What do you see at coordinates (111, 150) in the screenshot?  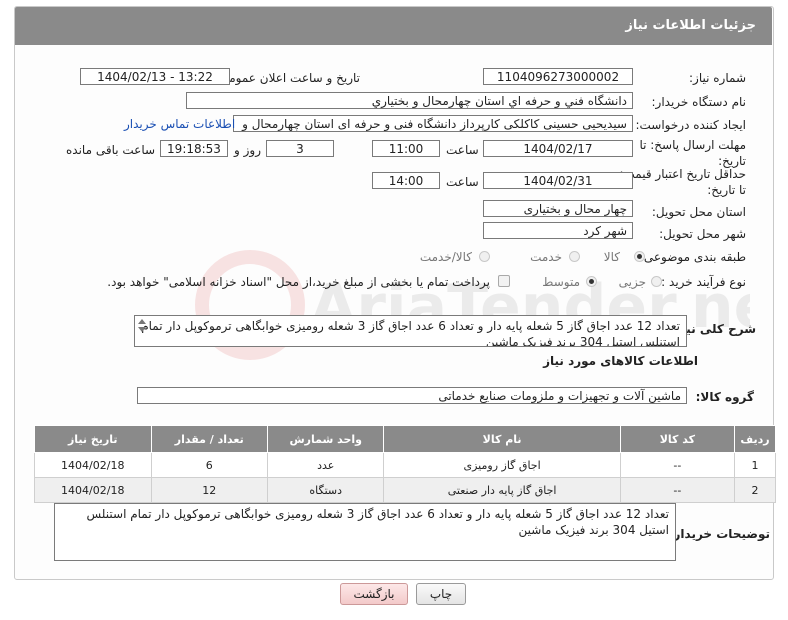 I see `remaining-label: ساعت باقی مانده` at bounding box center [111, 150].